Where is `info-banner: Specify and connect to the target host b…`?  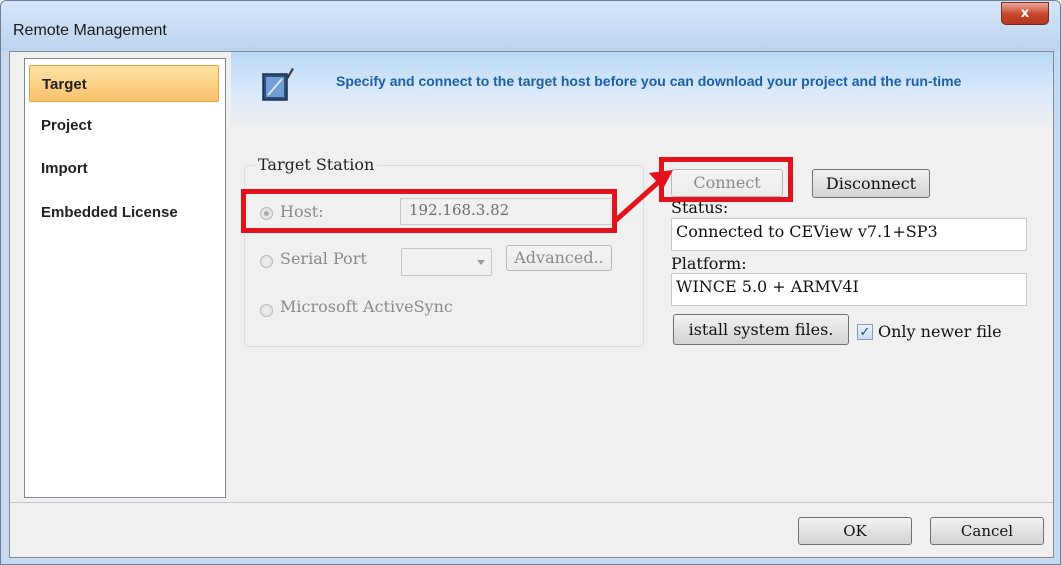
info-banner: Specify and connect to the target host b… is located at coordinates (642, 91).